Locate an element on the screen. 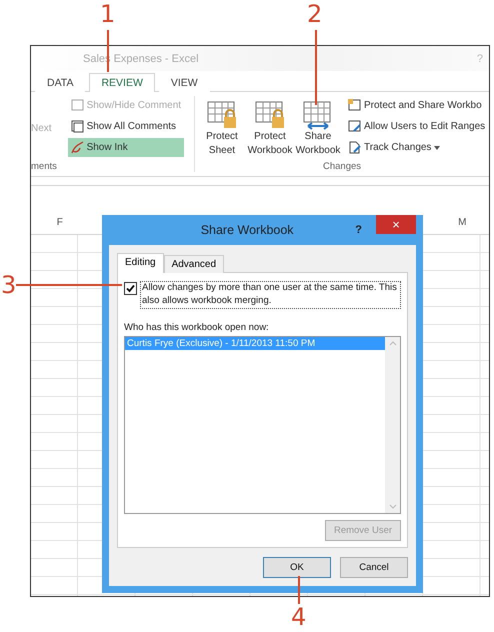 The width and height of the screenshot is (494, 632). help-button: ? is located at coordinates (358, 230).